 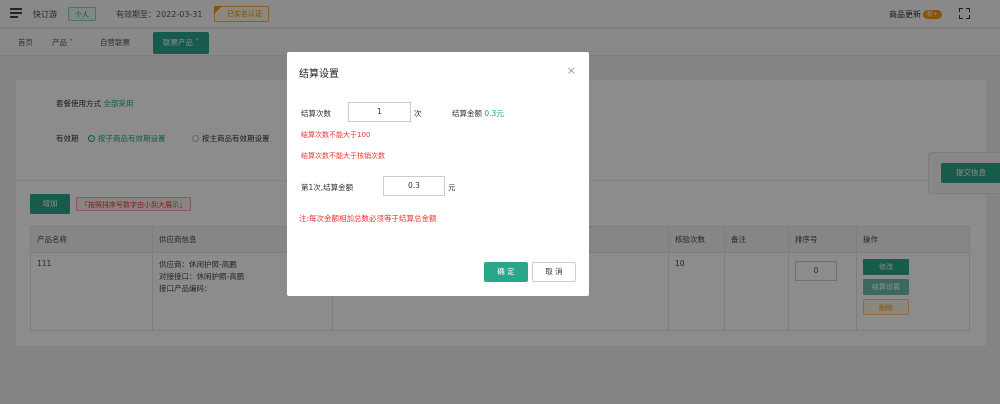 I want to click on confirm-button: 确 定, so click(x=506, y=272).